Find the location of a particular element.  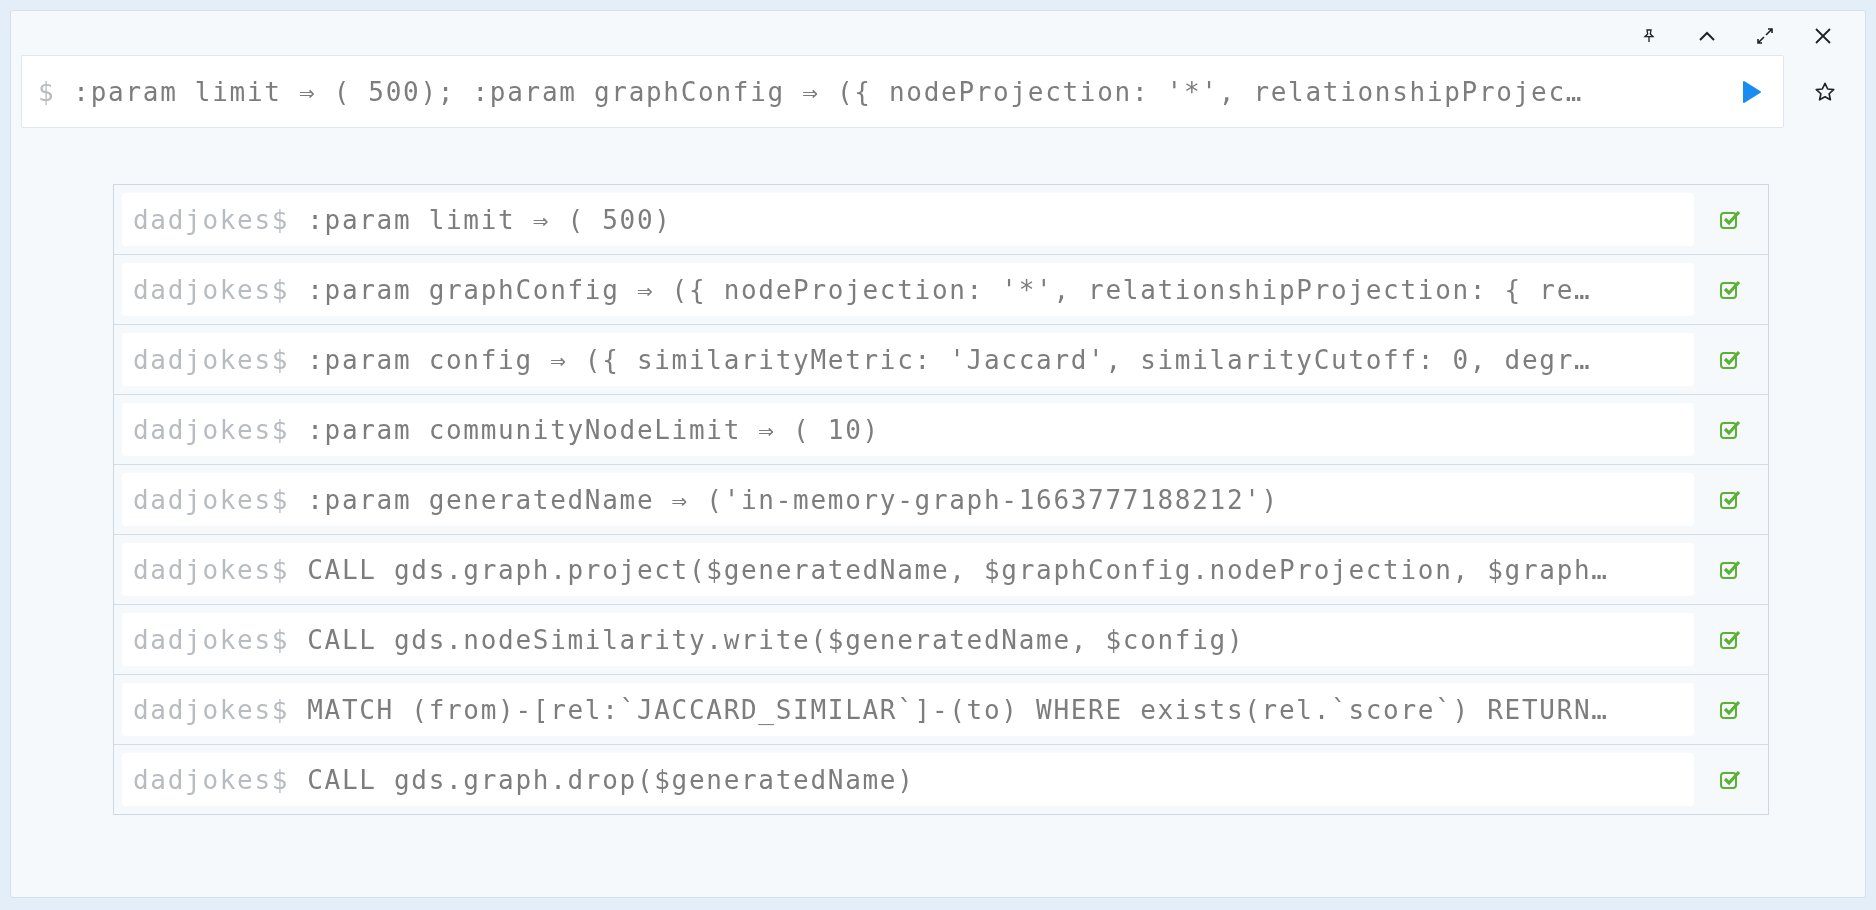

command-text: CALL gds.graph.drop($generatedName) is located at coordinates (611, 779).